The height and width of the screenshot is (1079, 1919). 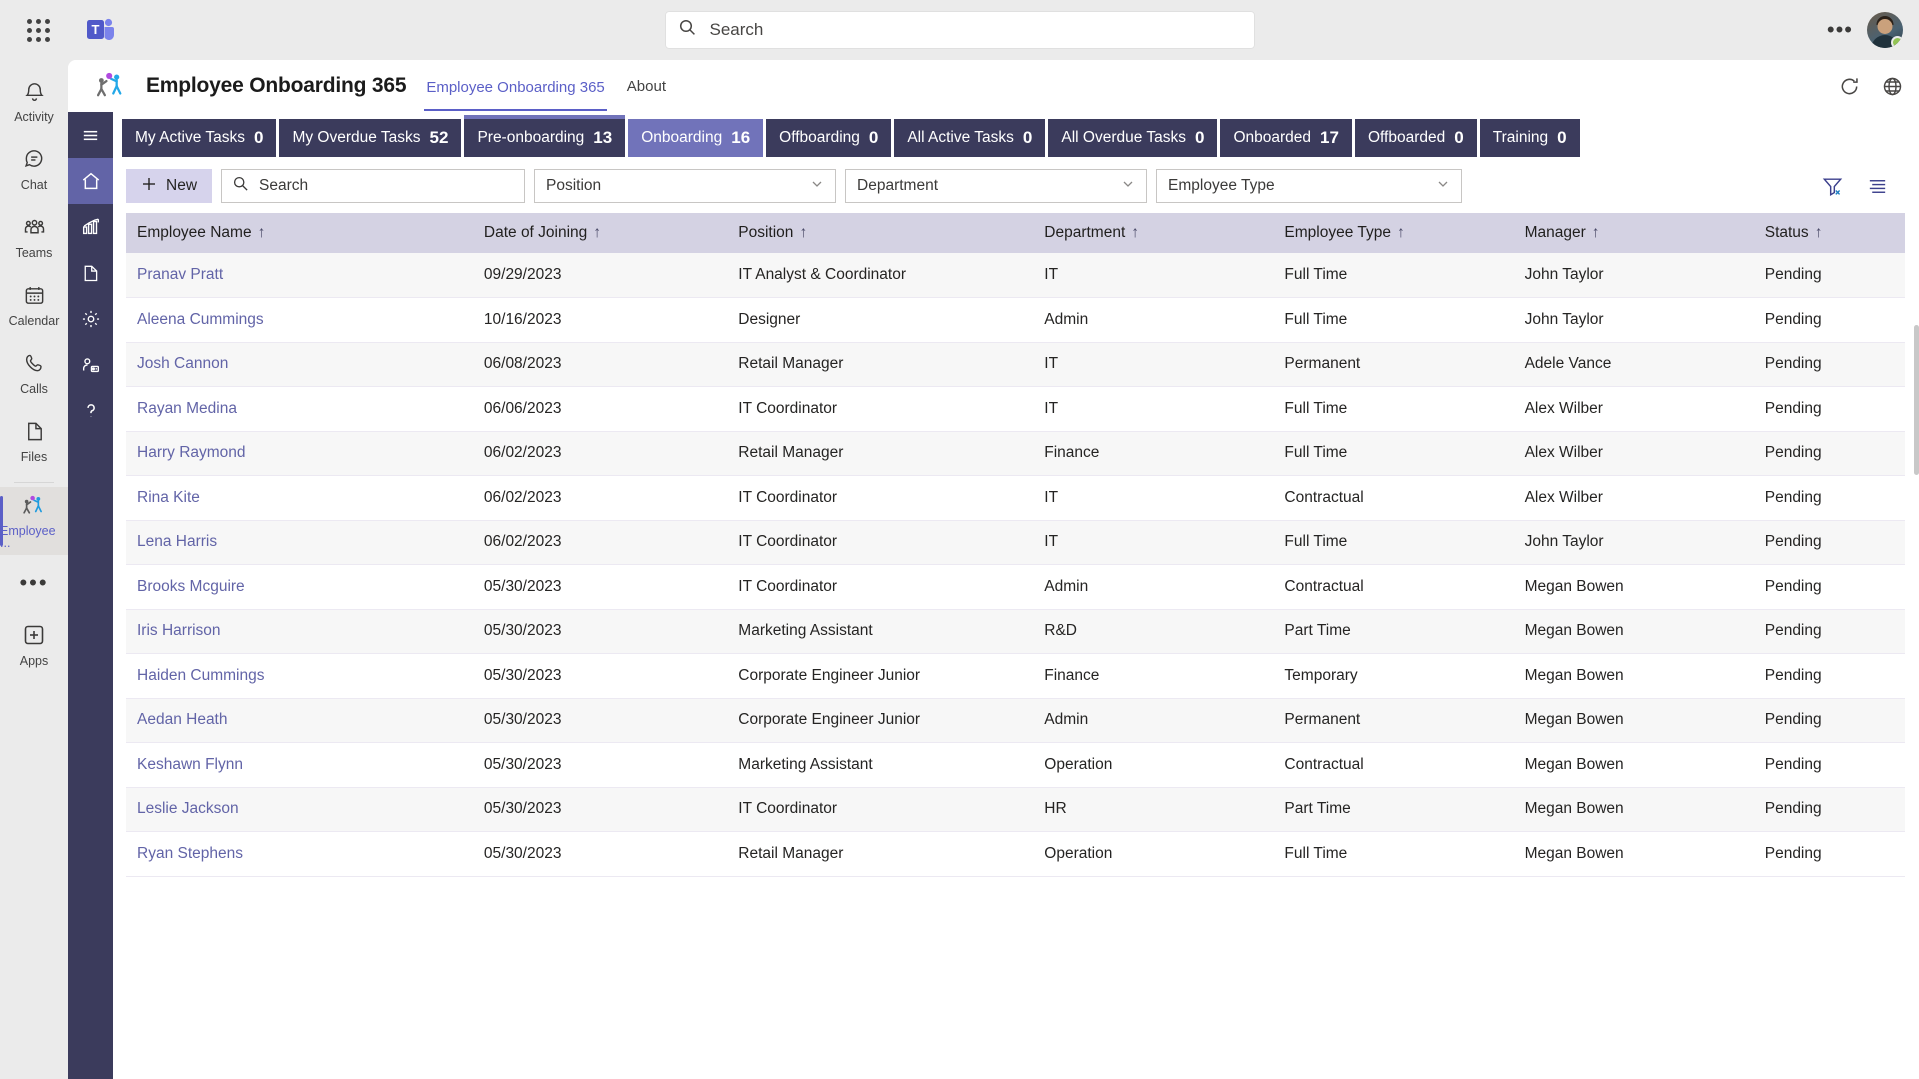 What do you see at coordinates (299, 765) in the screenshot?
I see `cell-employee-name: Keshawn Flynn` at bounding box center [299, 765].